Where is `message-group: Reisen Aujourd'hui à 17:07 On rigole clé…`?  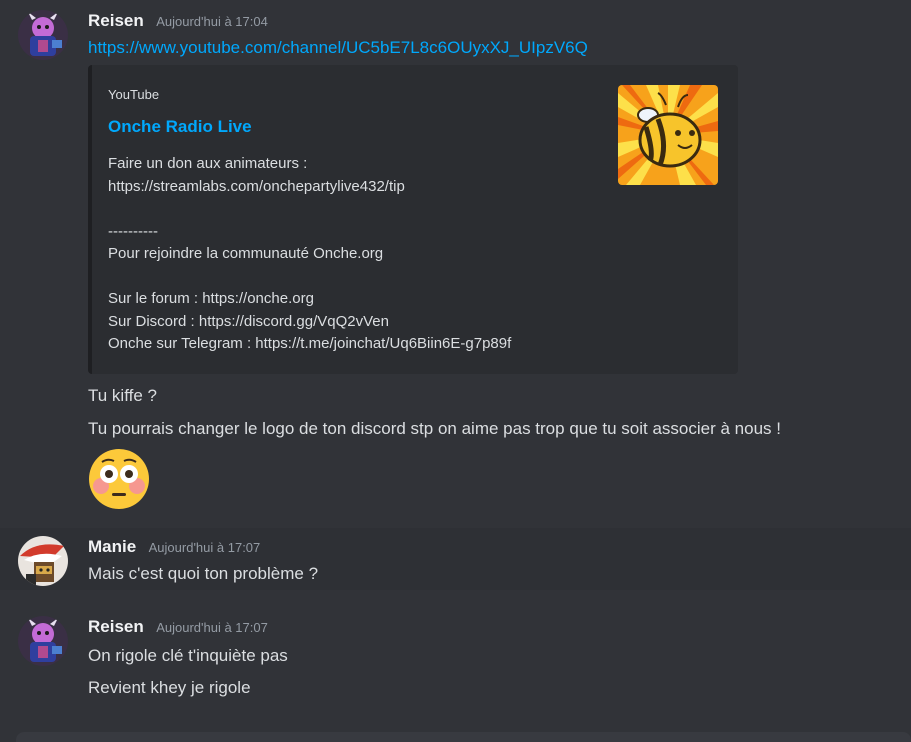 message-group: Reisen Aujourd'hui à 17:07 On rigole clé… is located at coordinates (455, 661).